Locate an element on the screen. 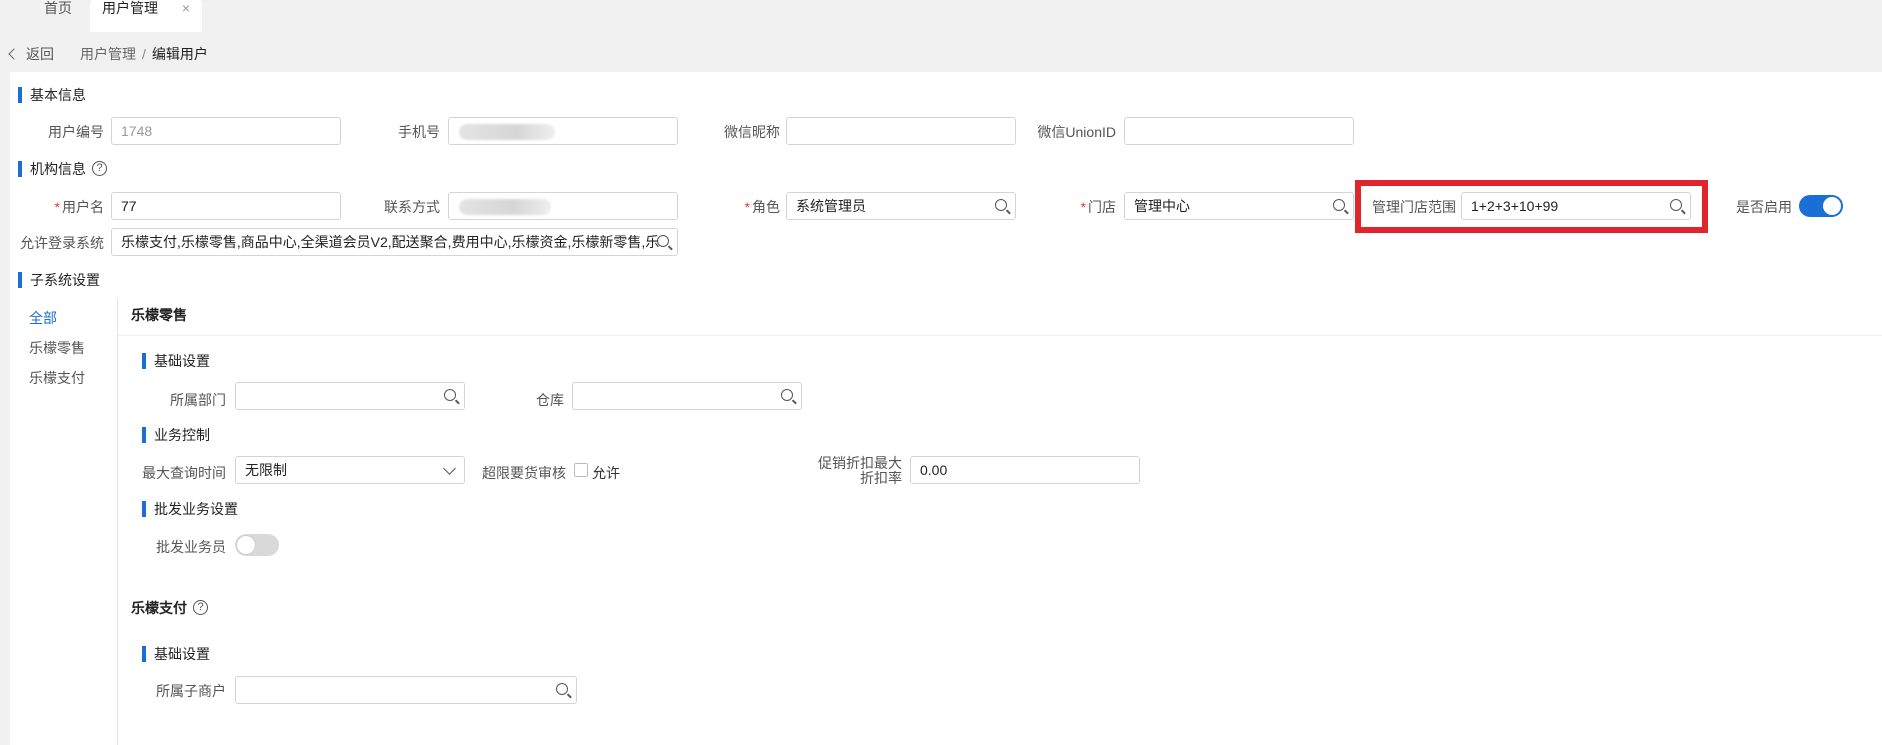 The image size is (1882, 745). warehouse-label: 仓库 is located at coordinates (550, 400).